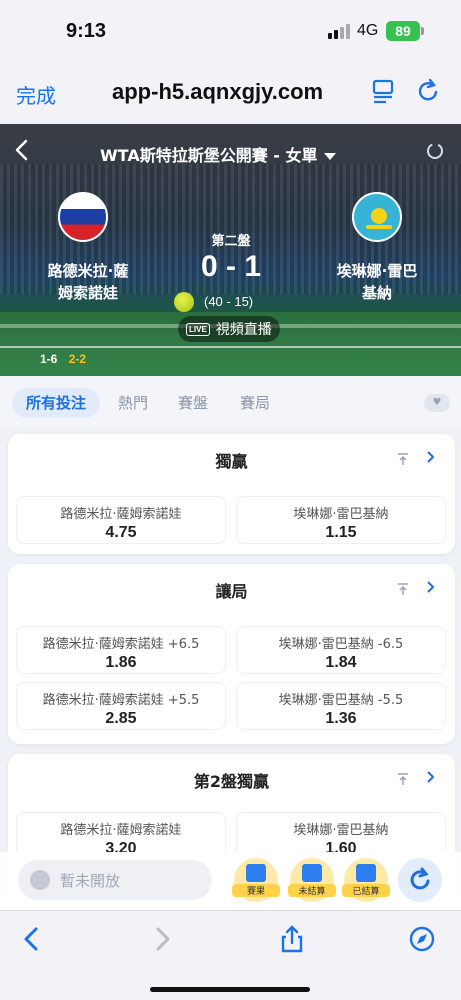 This screenshot has height=1000, width=461. I want to click on court-line, so click(230, 347).